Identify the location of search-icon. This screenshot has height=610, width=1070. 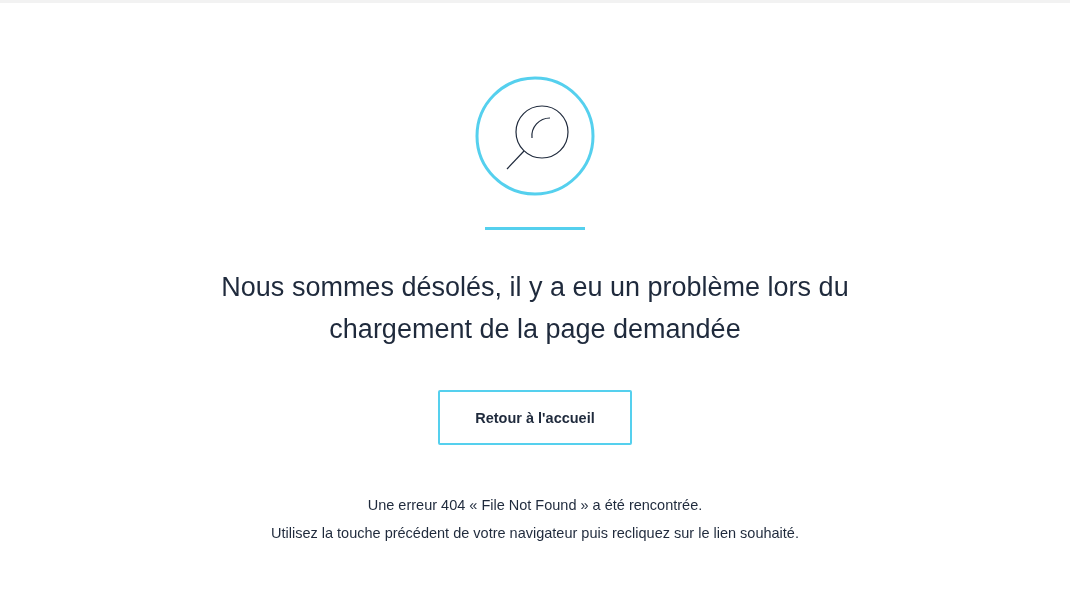
(535, 136).